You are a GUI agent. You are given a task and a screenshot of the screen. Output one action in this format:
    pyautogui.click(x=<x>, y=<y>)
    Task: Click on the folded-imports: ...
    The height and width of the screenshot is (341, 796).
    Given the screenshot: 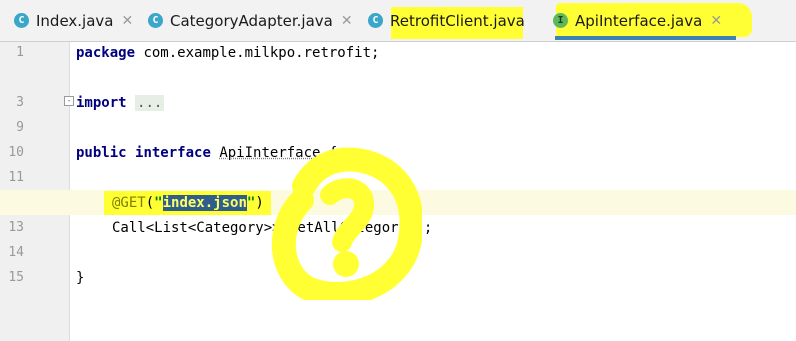 What is the action you would take?
    pyautogui.click(x=150, y=103)
    